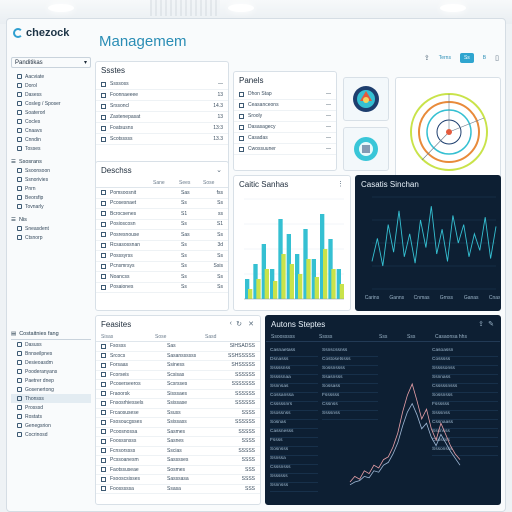 This screenshot has height=512, width=512. I want to click on sidebar-item: Sneasdent, so click(51, 228).